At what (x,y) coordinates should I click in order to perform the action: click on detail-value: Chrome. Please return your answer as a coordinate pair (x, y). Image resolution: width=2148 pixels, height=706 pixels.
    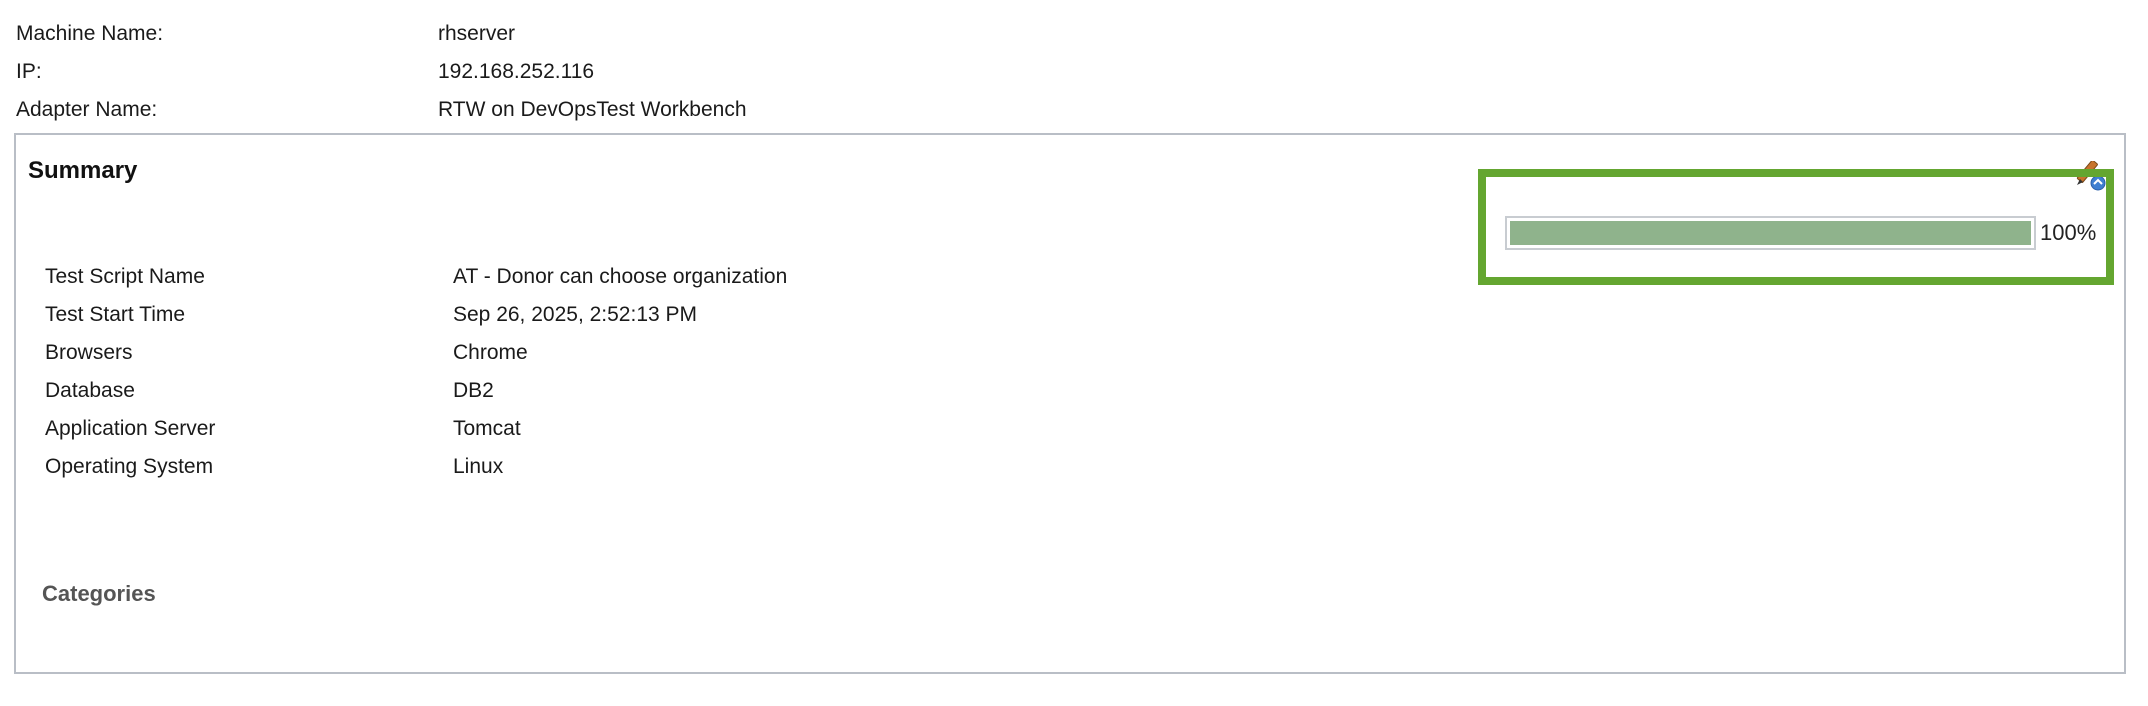
    Looking at the image, I should click on (490, 352).